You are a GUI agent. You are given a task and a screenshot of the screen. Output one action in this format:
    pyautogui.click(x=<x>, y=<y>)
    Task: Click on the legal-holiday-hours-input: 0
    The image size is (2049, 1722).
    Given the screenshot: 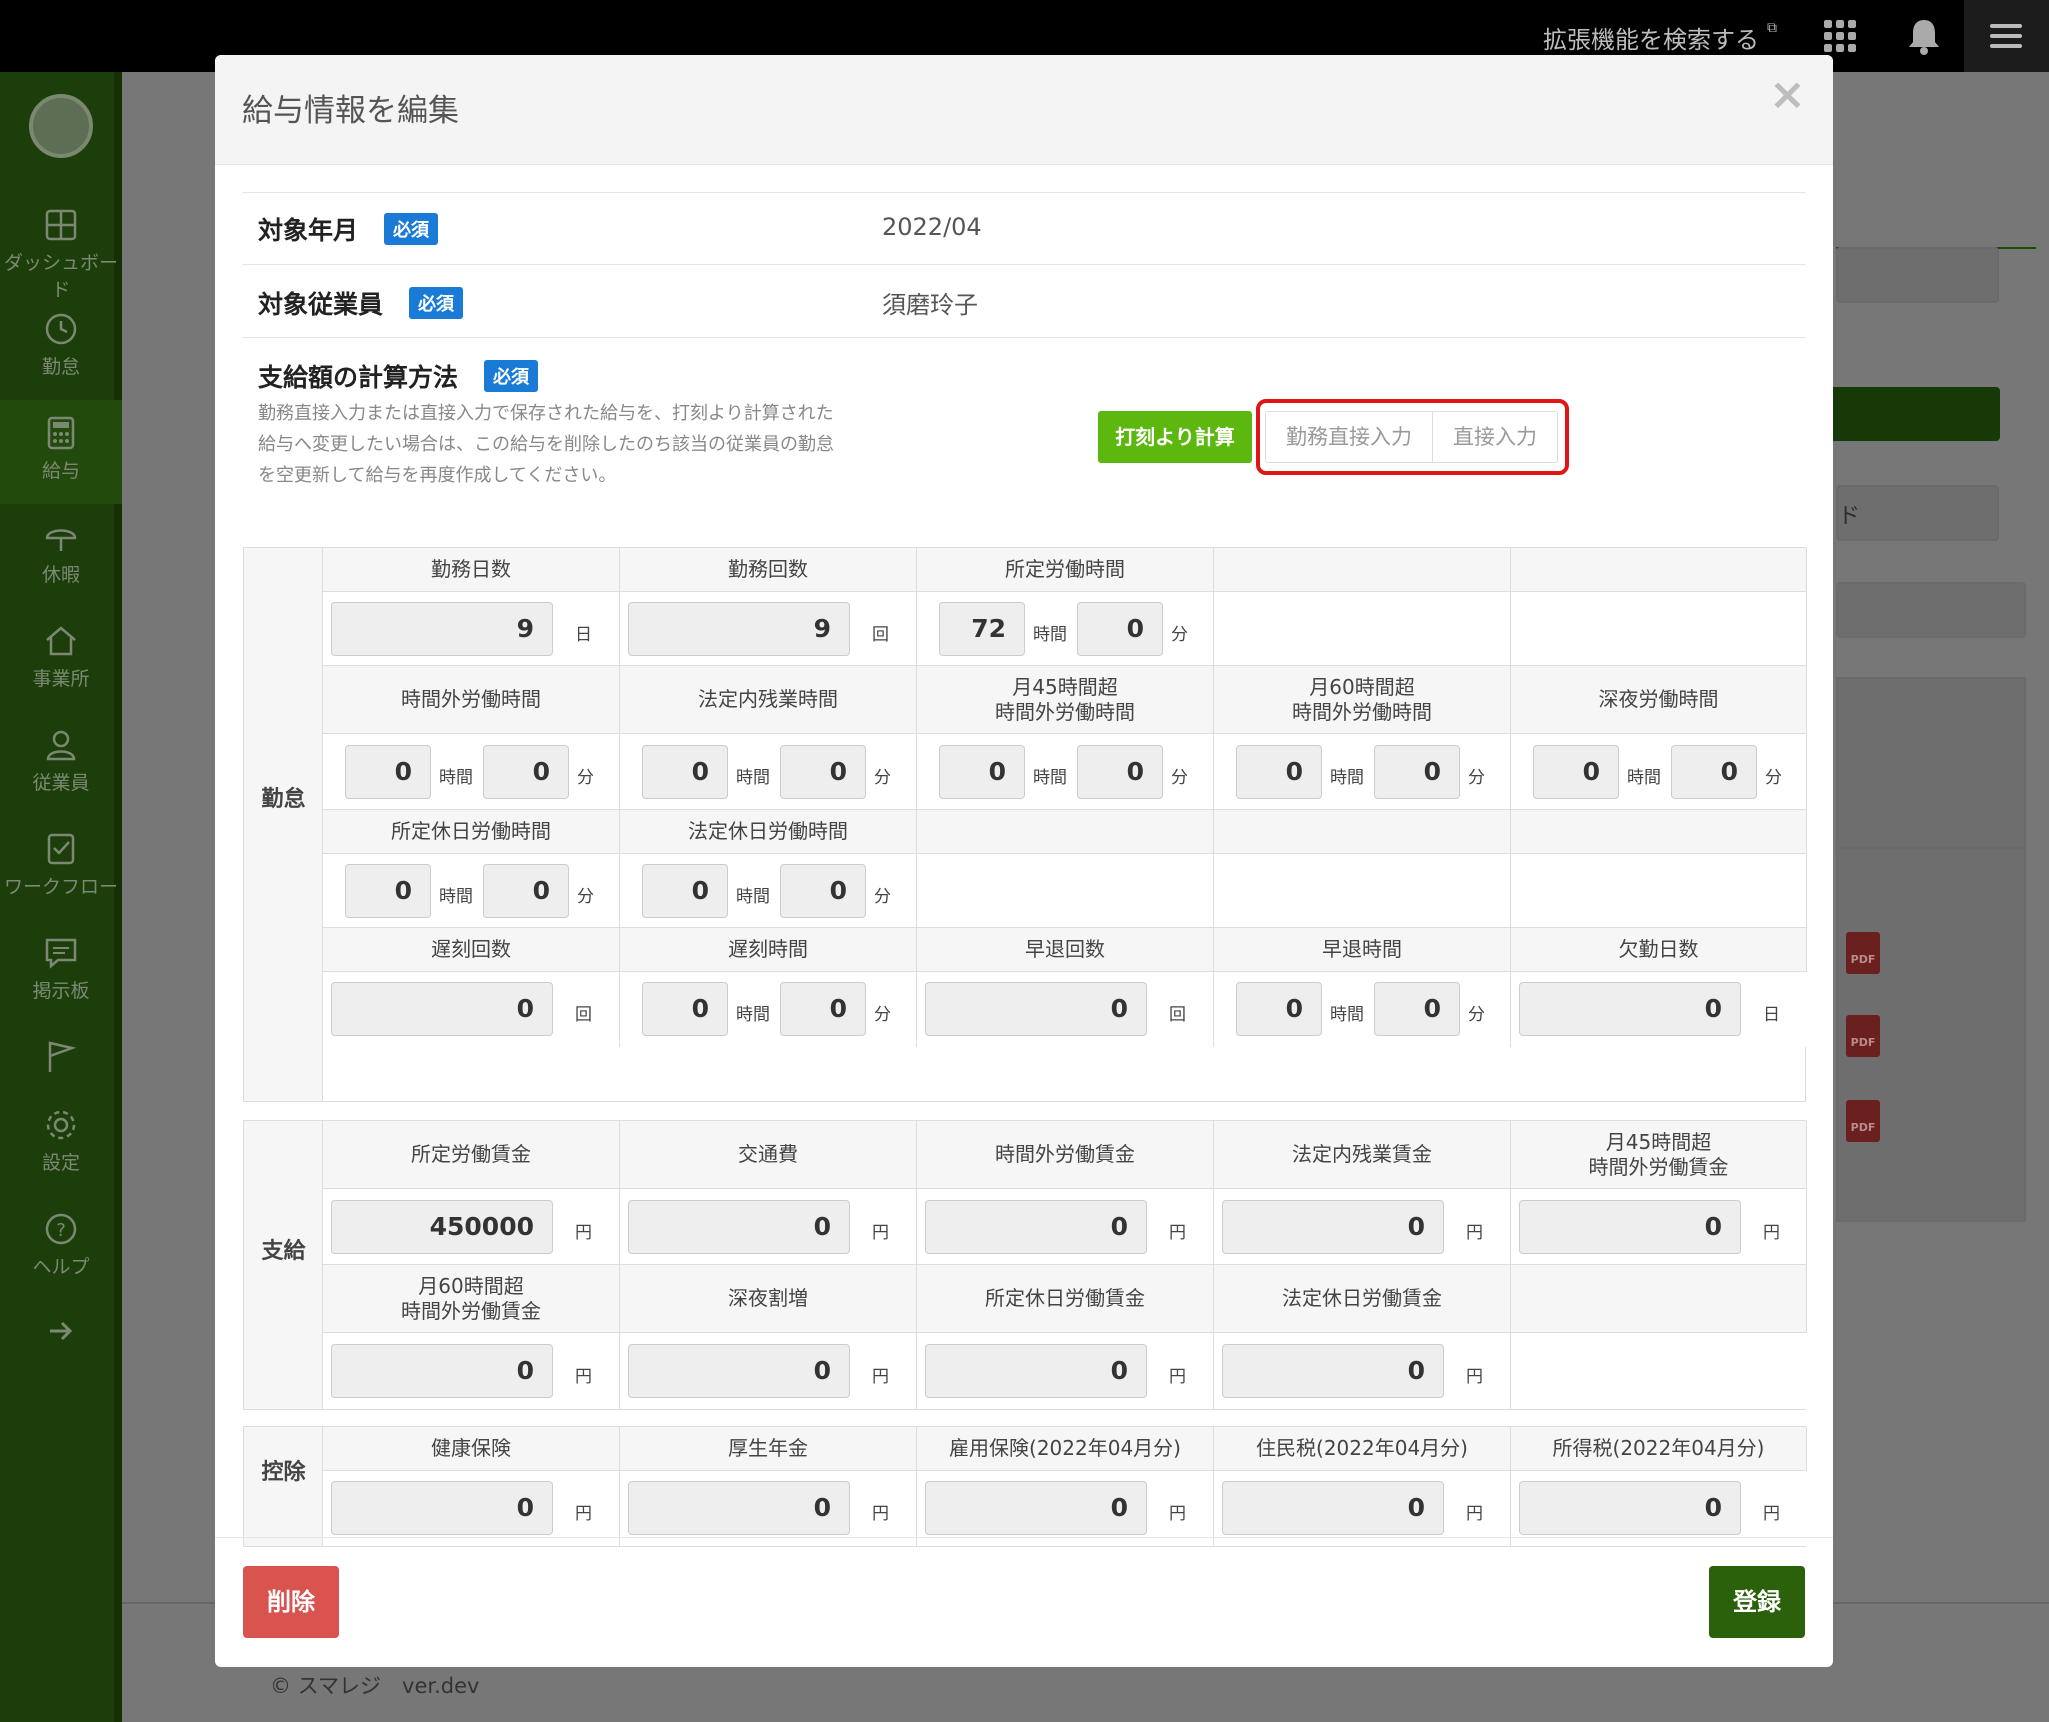 What is the action you would take?
    pyautogui.click(x=685, y=891)
    